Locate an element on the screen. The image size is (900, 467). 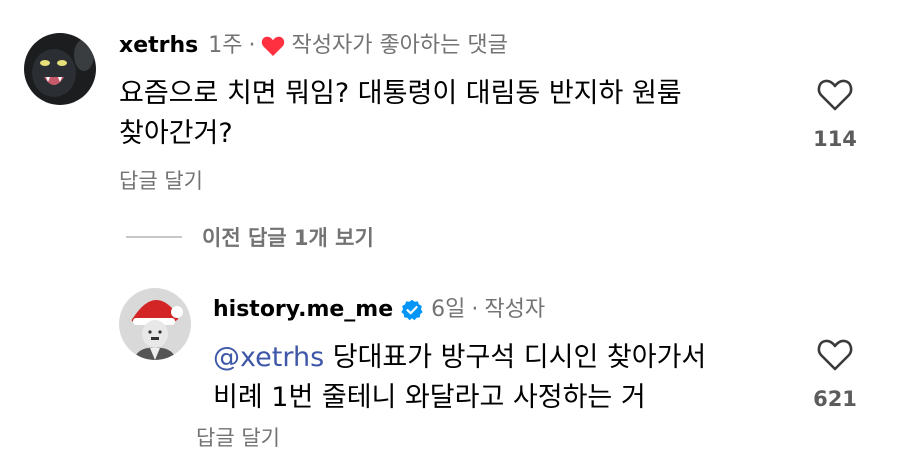
reply-text-line: @xetrhs 당대표가 방구석 디시인 찾아가서 is located at coordinates (459, 358).